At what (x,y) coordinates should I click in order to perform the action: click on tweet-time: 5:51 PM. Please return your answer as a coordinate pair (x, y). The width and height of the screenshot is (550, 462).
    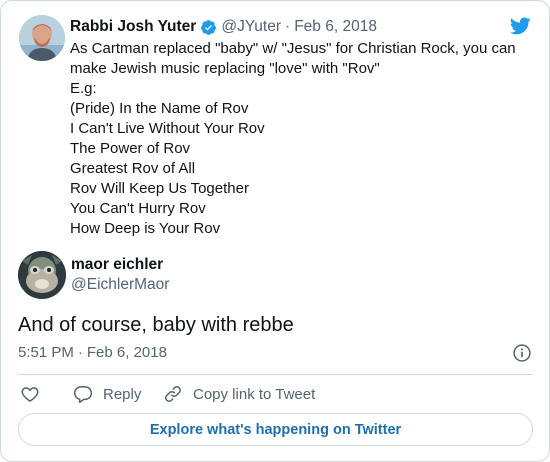
    Looking at the image, I should click on (46, 352).